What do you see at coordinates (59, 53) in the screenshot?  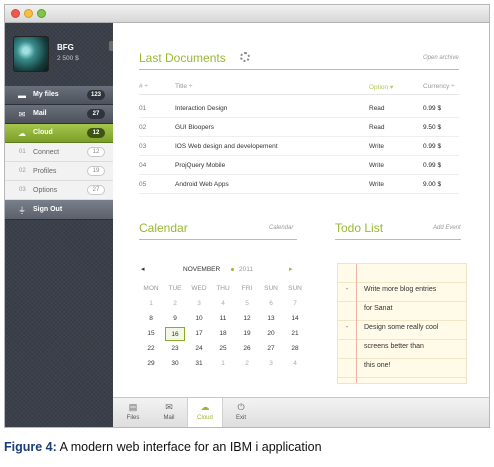 I see `user-profile: BFG 2 500 $` at bounding box center [59, 53].